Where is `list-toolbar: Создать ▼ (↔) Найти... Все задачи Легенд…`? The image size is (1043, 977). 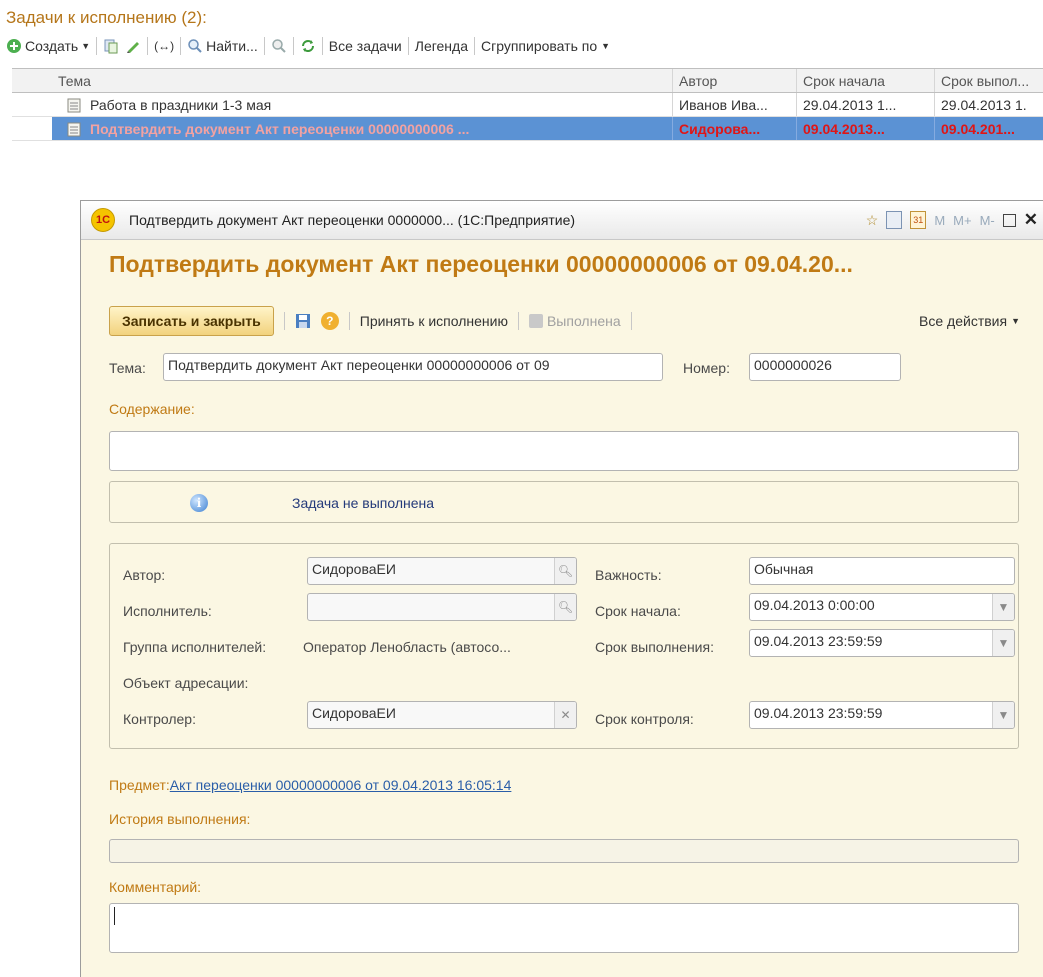 list-toolbar: Создать ▼ (↔) Найти... Все задачи Легенд… is located at coordinates (308, 46).